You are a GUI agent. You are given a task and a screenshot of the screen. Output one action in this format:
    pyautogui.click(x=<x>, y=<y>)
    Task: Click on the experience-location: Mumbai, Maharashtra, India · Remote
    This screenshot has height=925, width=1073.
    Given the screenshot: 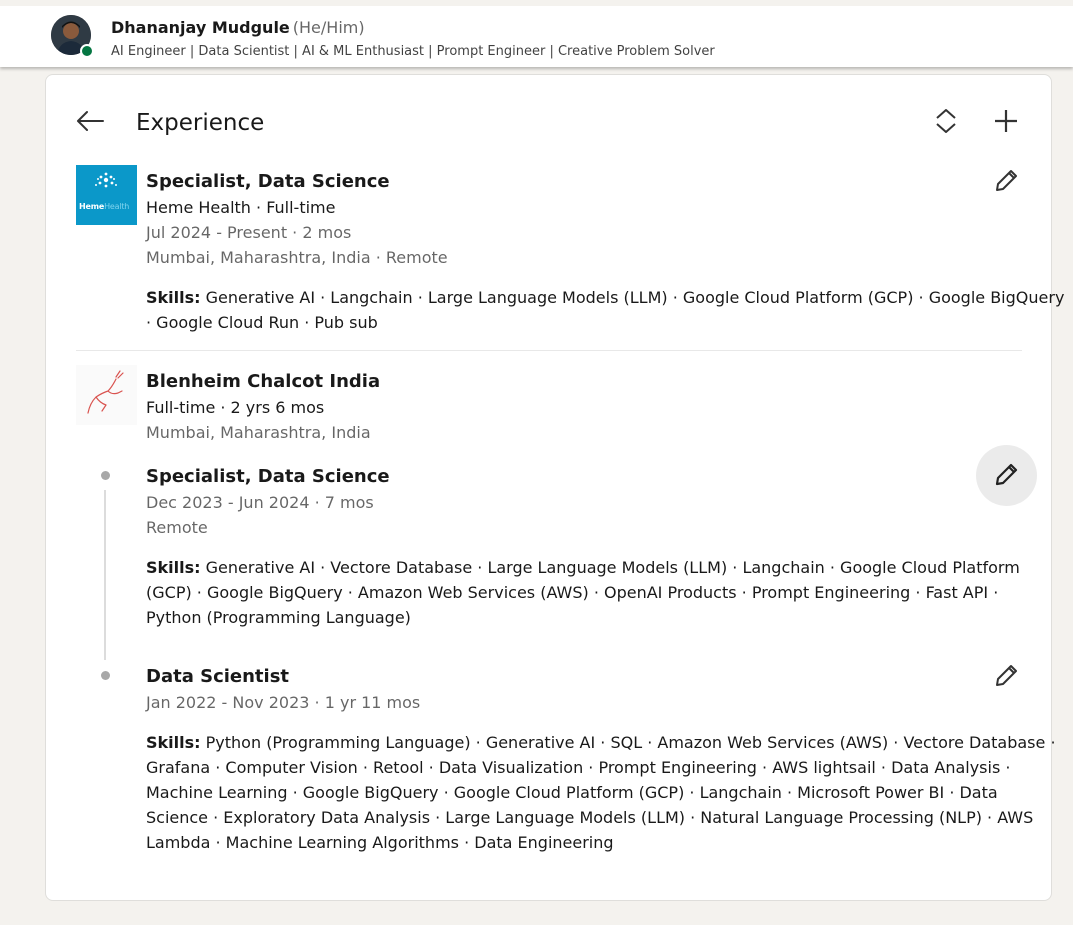 What is the action you would take?
    pyautogui.click(x=297, y=257)
    